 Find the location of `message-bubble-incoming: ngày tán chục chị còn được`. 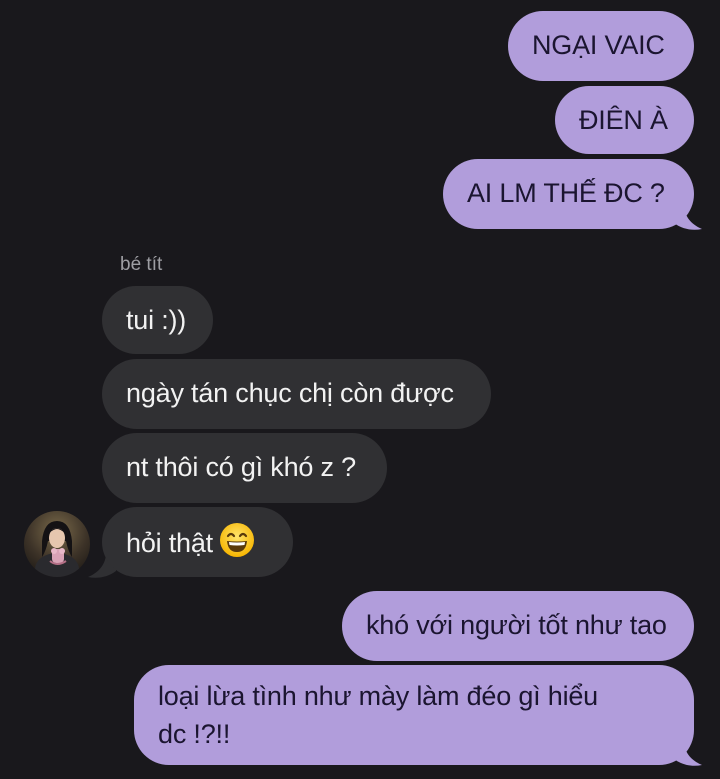

message-bubble-incoming: ngày tán chục chị còn được is located at coordinates (296, 394).